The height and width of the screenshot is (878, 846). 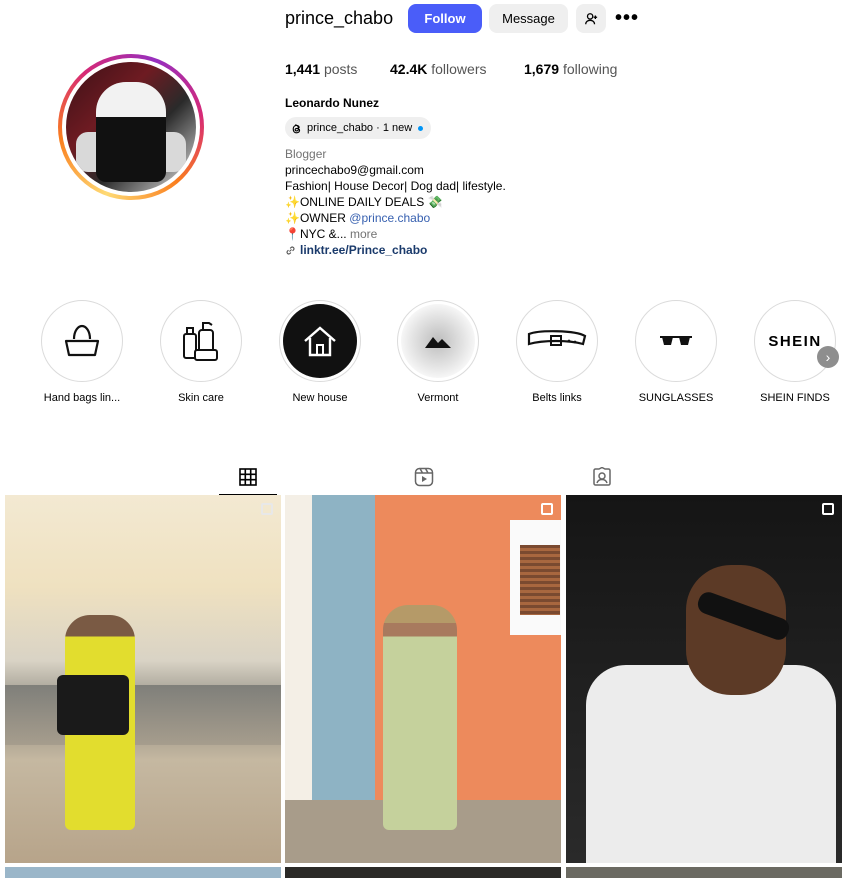 I want to click on following-count: 1,679, so click(x=542, y=69).